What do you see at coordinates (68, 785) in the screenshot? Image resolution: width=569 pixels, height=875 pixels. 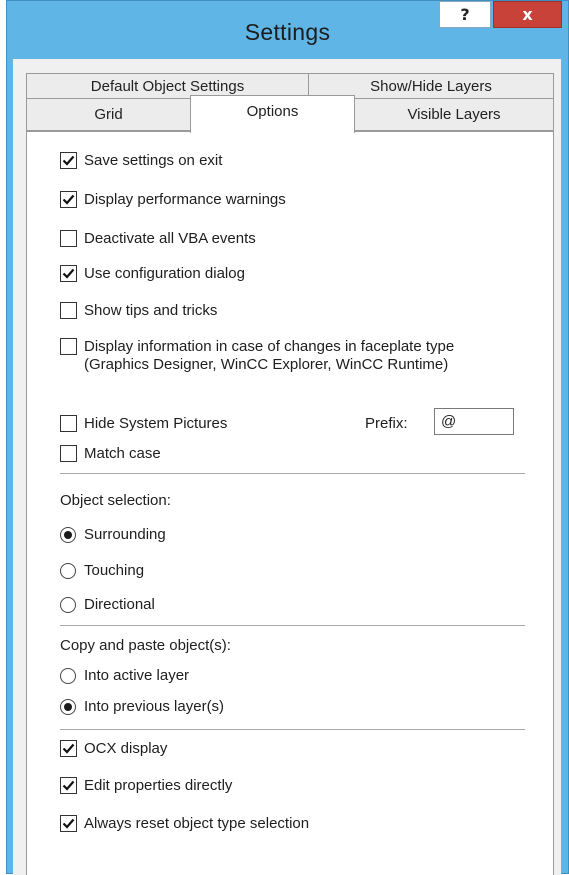 I see `edit-properties-checkbox` at bounding box center [68, 785].